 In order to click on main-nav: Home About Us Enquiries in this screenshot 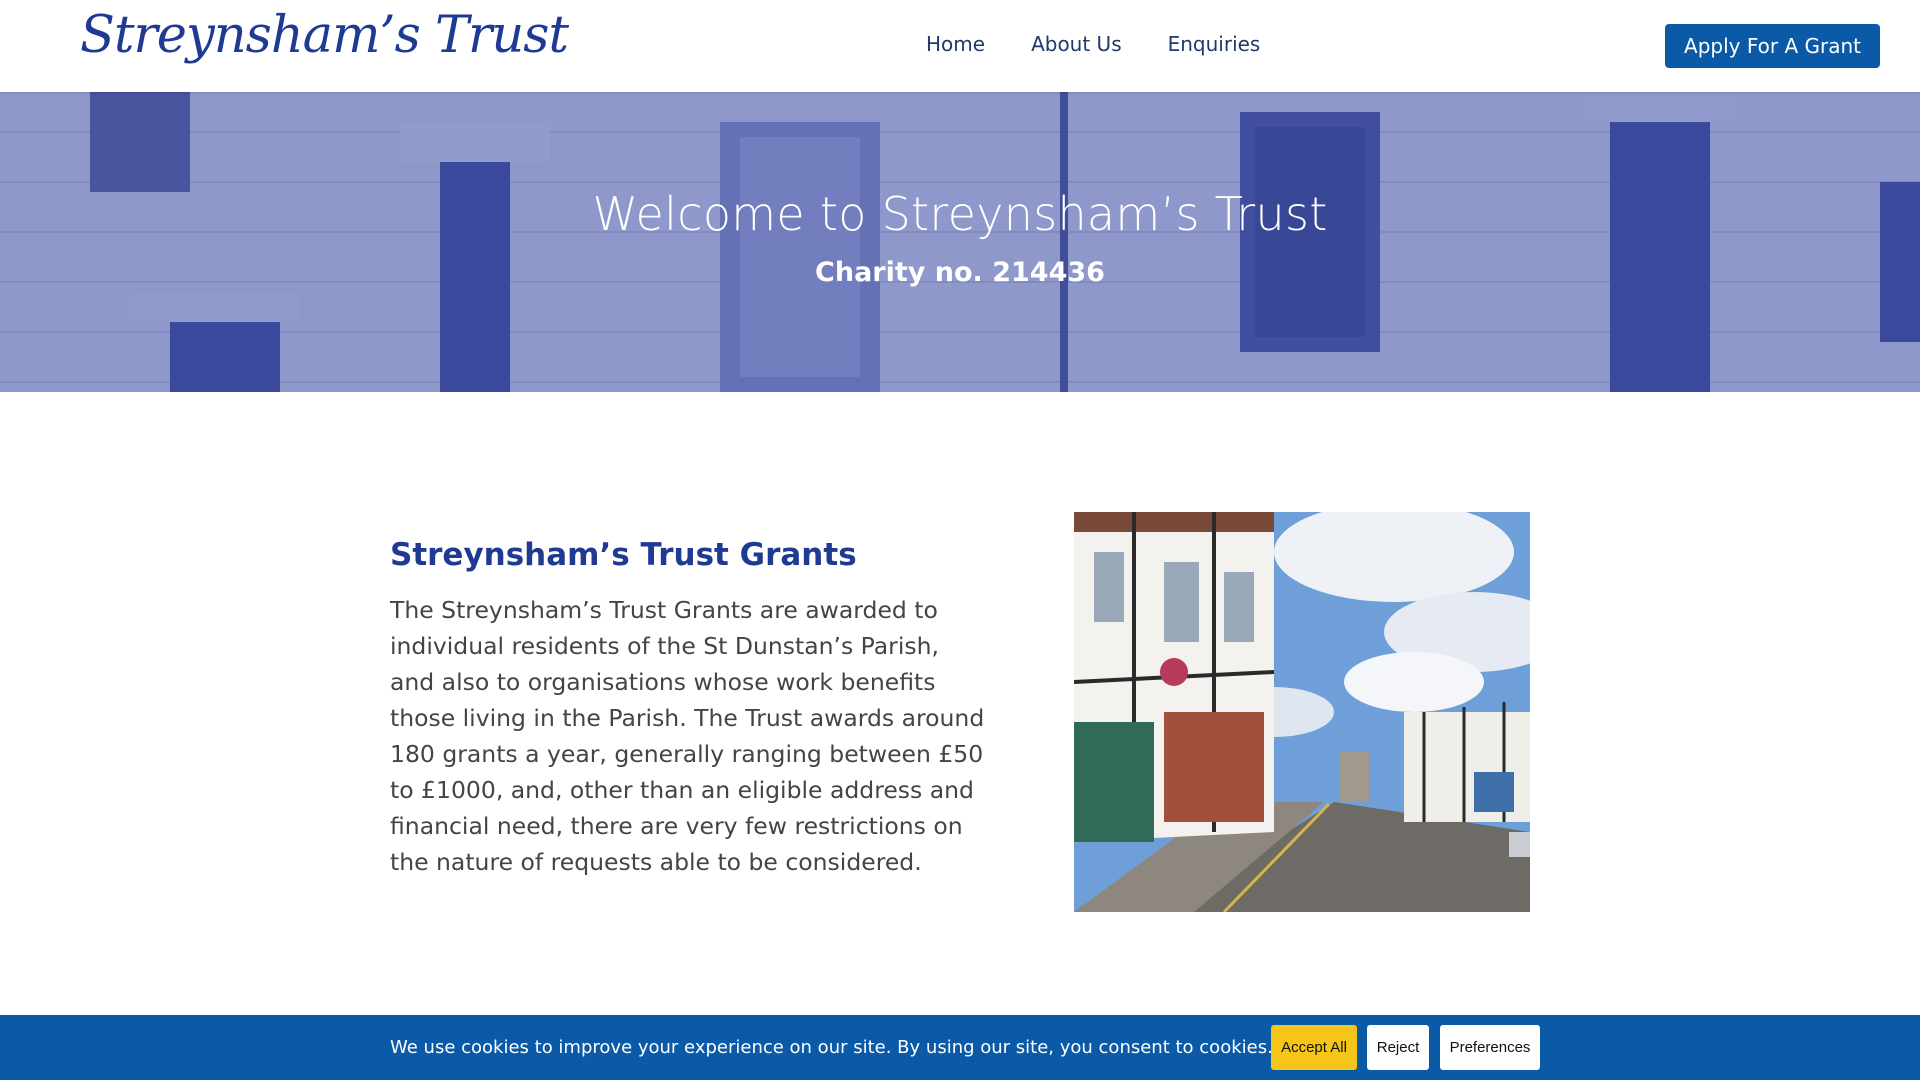, I will do `click(1093, 44)`.